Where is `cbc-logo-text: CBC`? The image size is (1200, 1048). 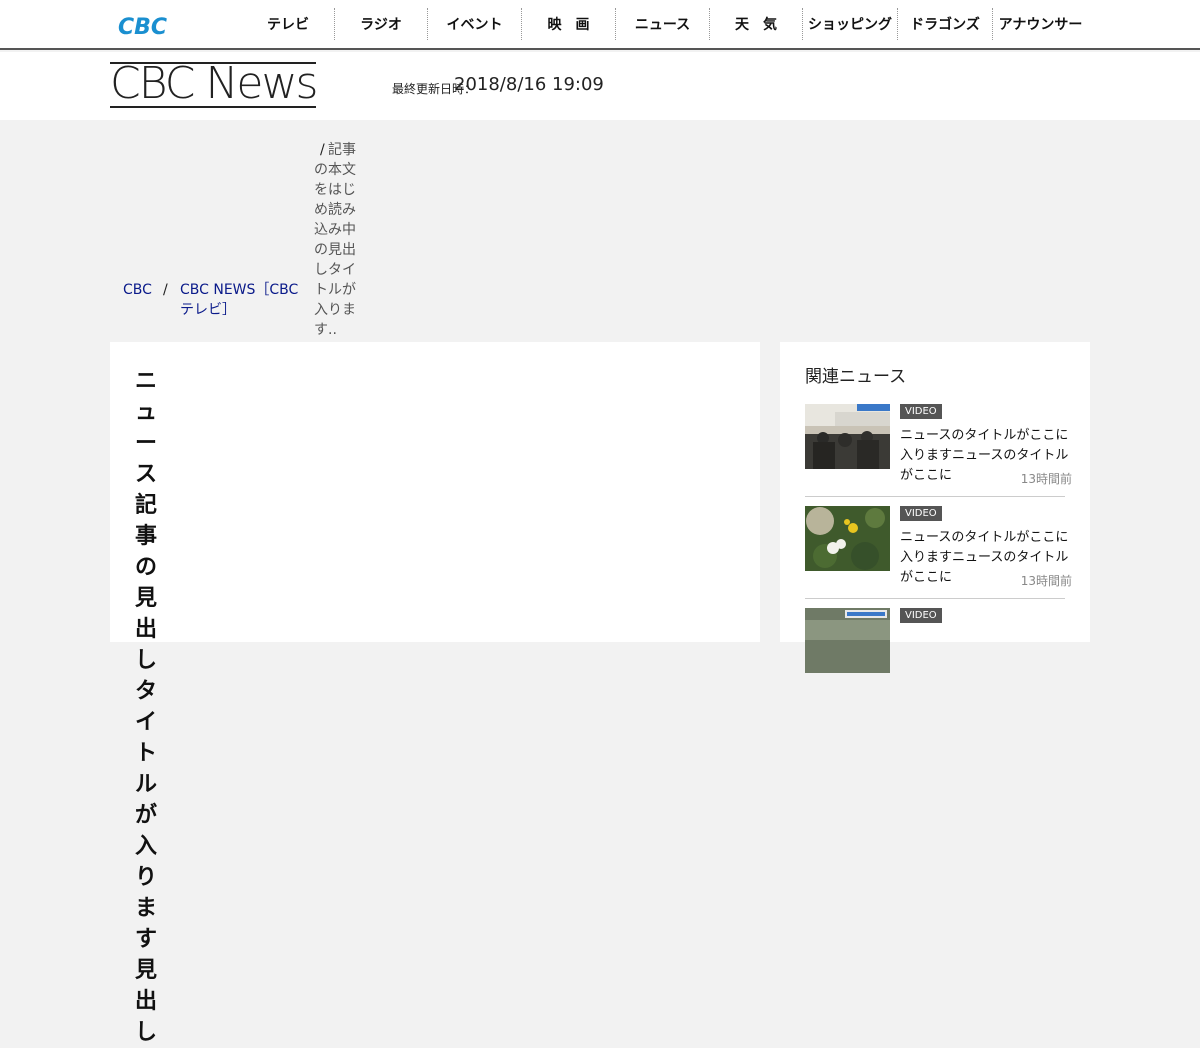 cbc-logo-text: CBC is located at coordinates (142, 26).